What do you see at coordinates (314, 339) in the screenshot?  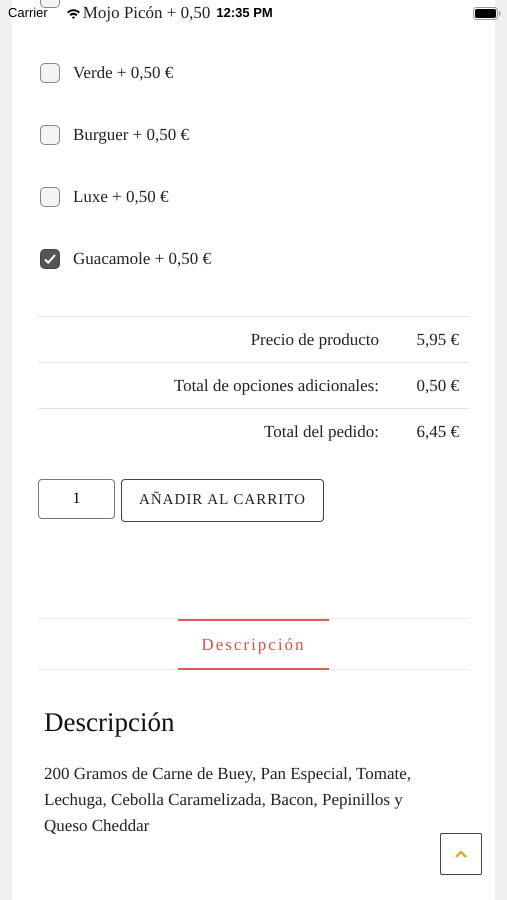 I see `total-label: Precio de producto` at bounding box center [314, 339].